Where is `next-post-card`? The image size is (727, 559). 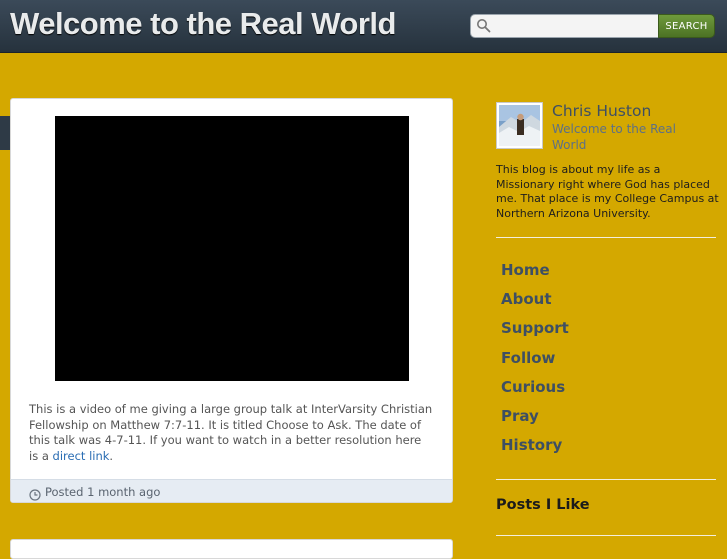
next-post-card is located at coordinates (231, 549).